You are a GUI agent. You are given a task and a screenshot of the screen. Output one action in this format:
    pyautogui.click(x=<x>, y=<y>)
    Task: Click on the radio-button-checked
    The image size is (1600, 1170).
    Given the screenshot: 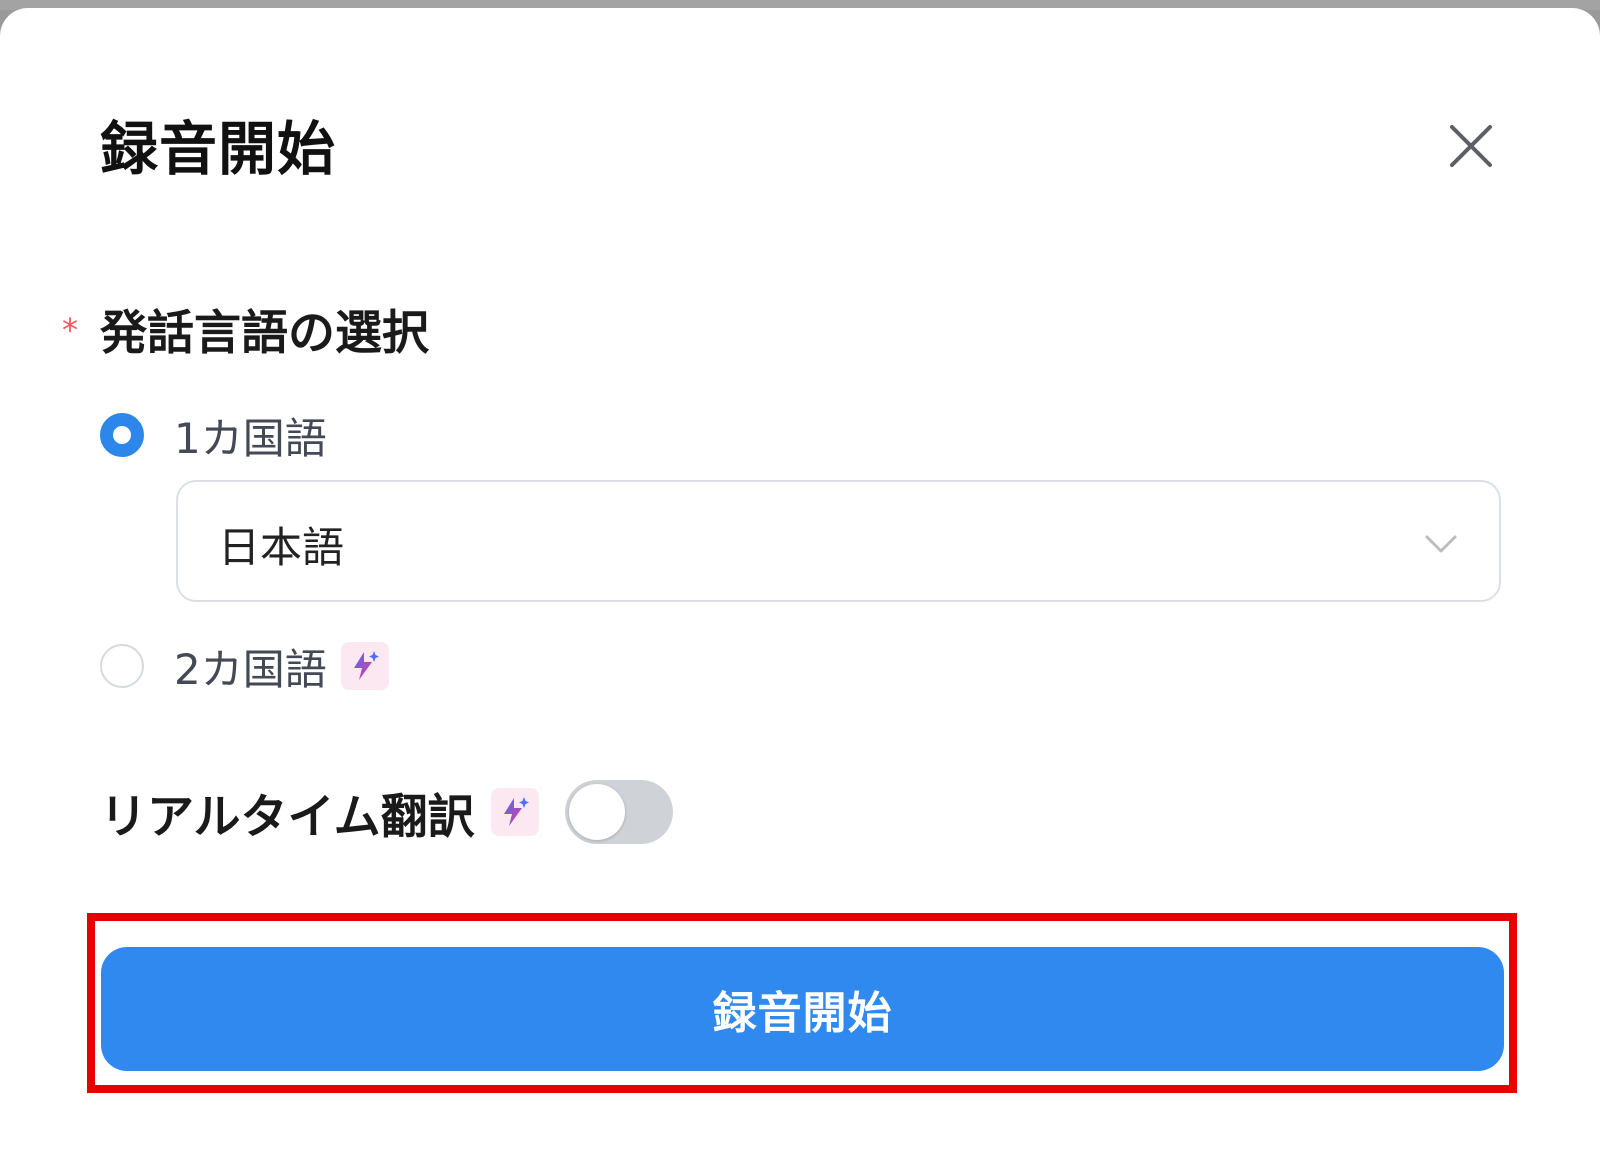 What is the action you would take?
    pyautogui.click(x=122, y=435)
    